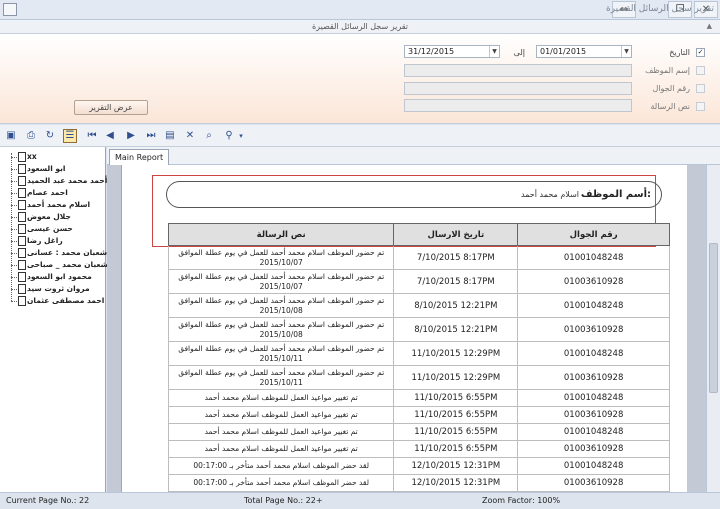  Describe the element at coordinates (58, 157) in the screenshot. I see `tree-item: xx` at that location.